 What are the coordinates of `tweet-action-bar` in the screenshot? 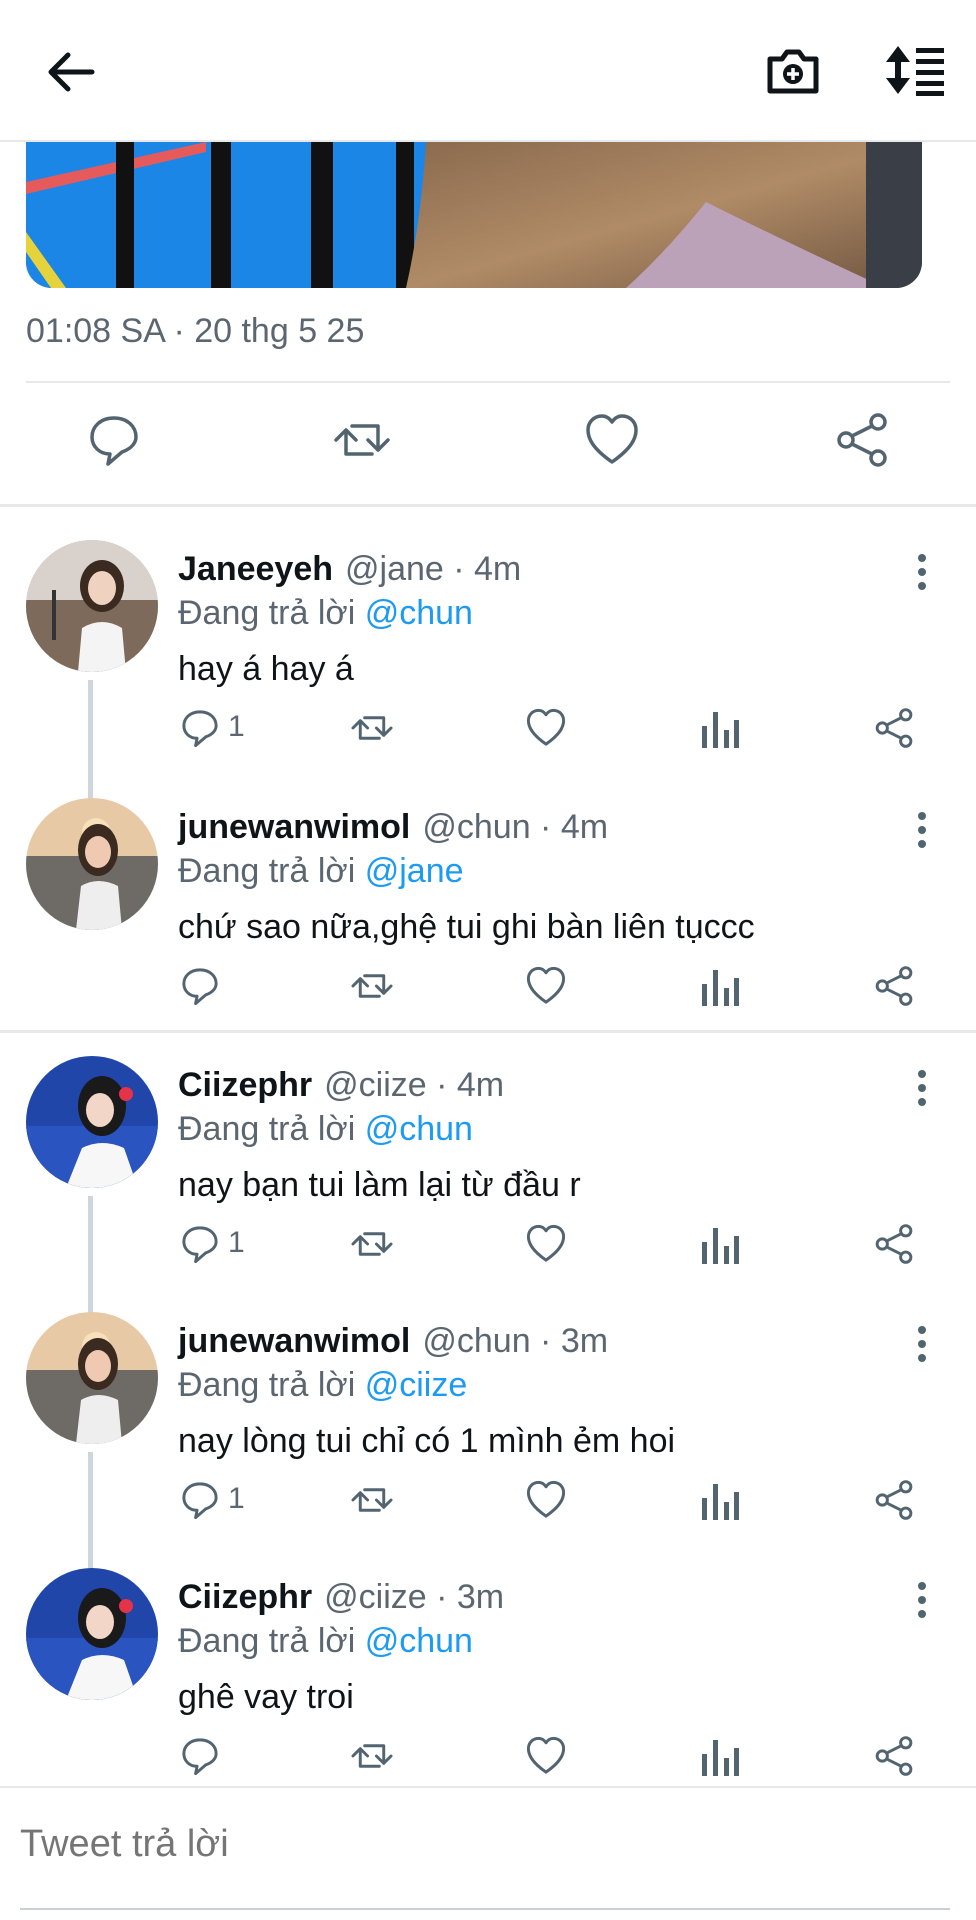 It's located at (488, 445).